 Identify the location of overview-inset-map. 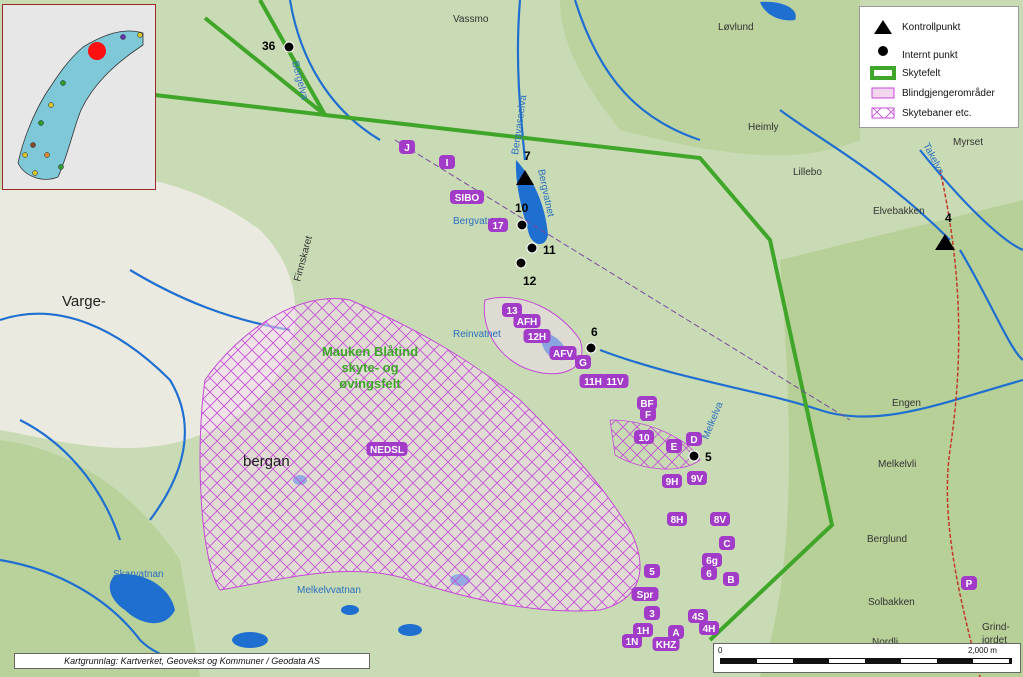
(79, 97).